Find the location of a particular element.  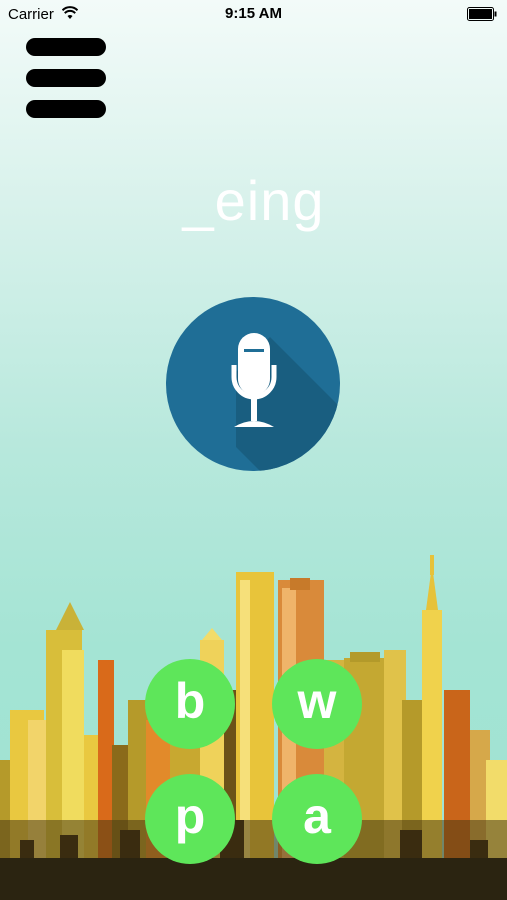

letter-button-a: a is located at coordinates (317, 819).